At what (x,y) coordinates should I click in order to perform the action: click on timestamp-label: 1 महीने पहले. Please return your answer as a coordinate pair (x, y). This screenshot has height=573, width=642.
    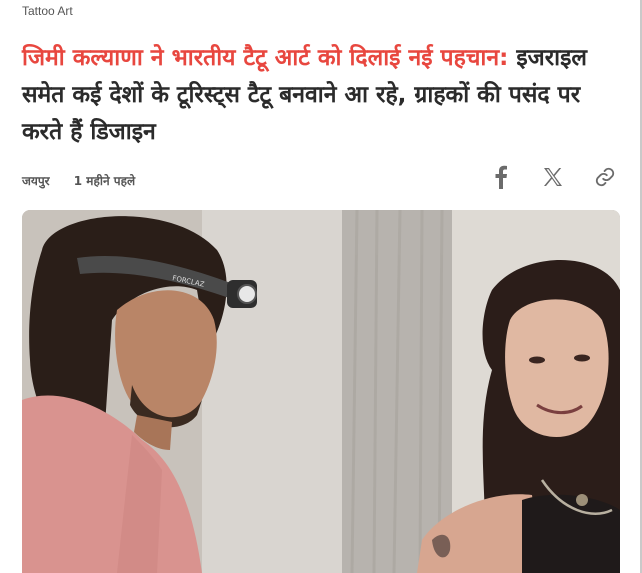
    Looking at the image, I should click on (104, 181).